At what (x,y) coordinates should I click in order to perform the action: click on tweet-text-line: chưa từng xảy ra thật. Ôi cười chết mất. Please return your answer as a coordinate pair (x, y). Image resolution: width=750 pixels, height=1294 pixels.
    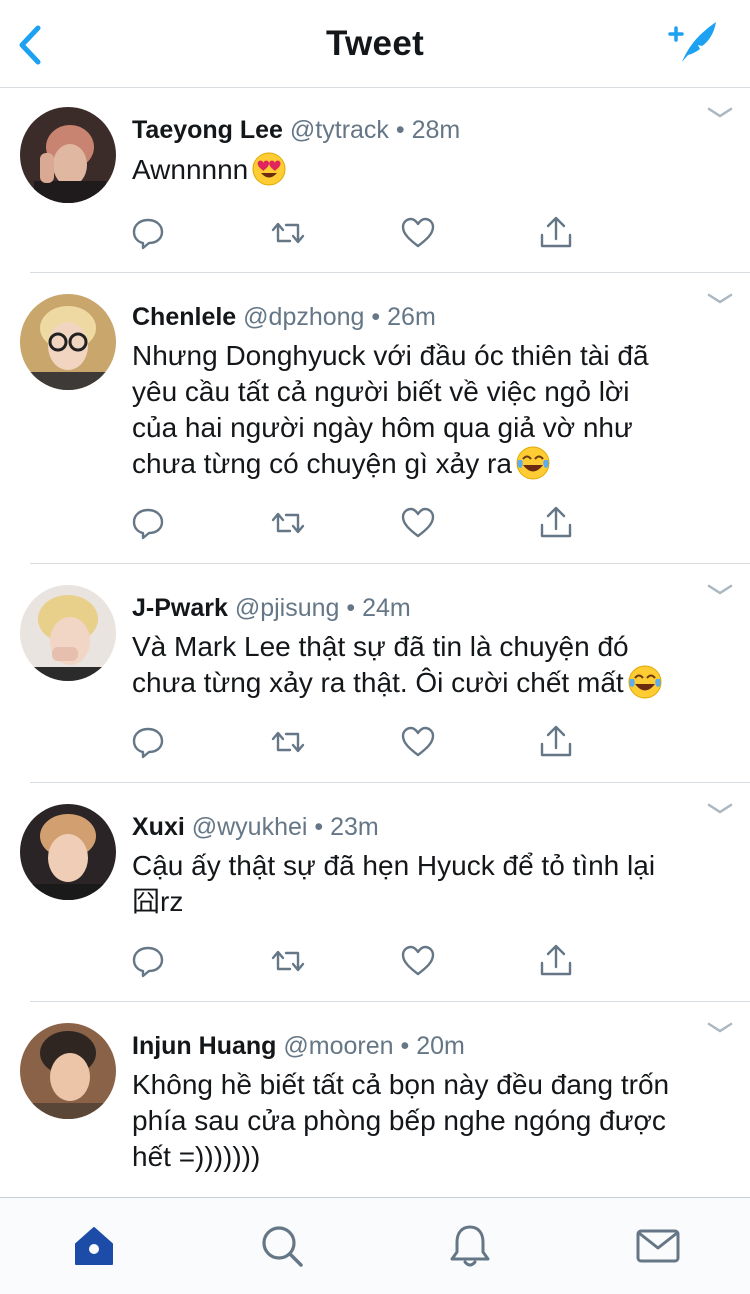
    Looking at the image, I should click on (432, 683).